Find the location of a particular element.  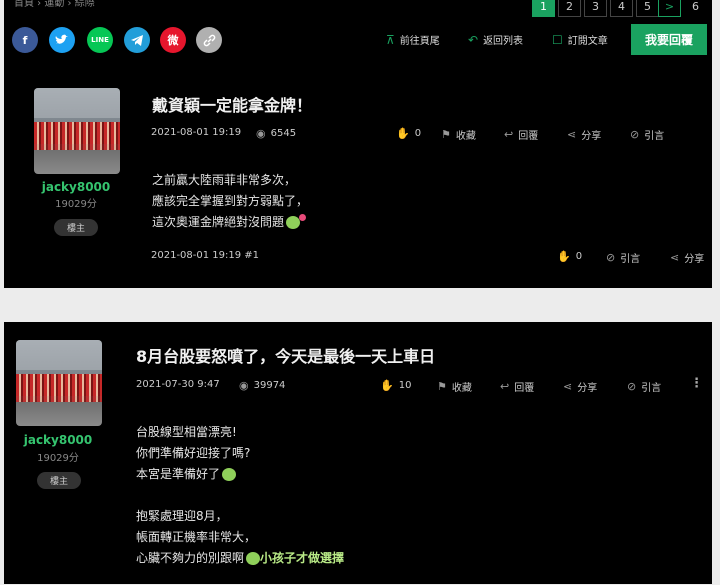

body-line is located at coordinates (240, 495).